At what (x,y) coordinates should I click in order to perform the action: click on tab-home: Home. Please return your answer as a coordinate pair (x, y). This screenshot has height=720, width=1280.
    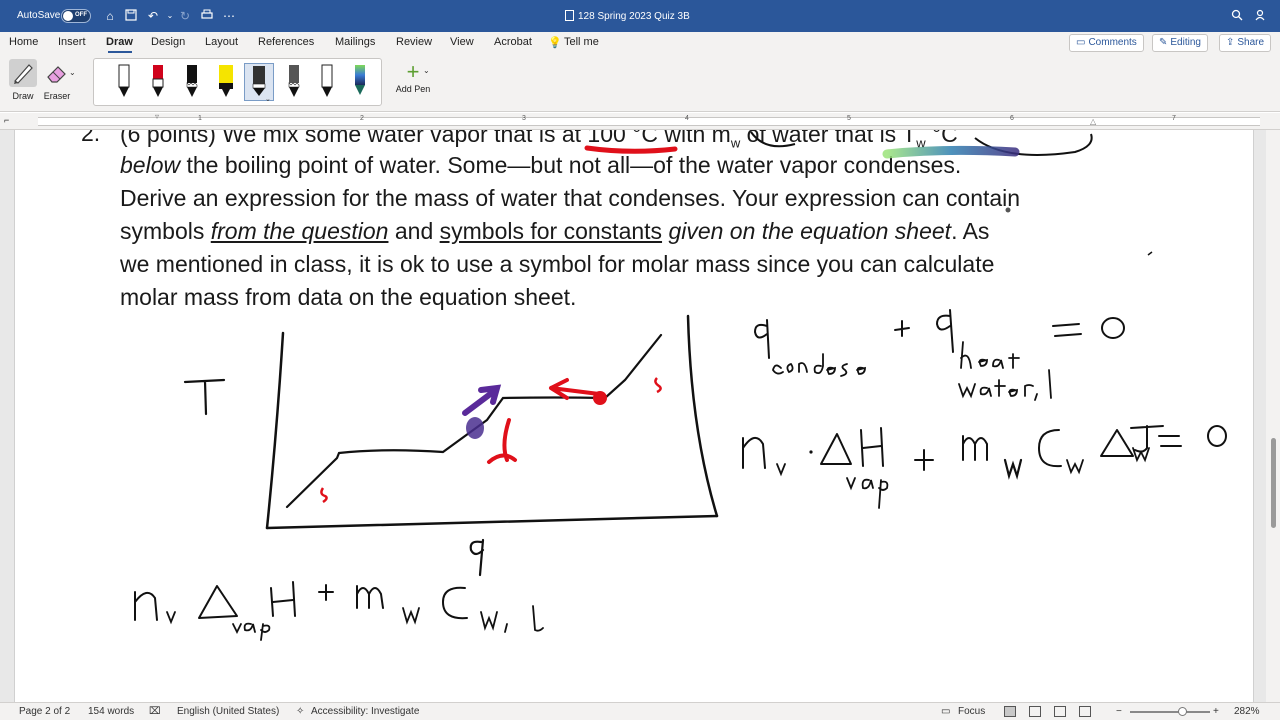
    Looking at the image, I should click on (23, 42).